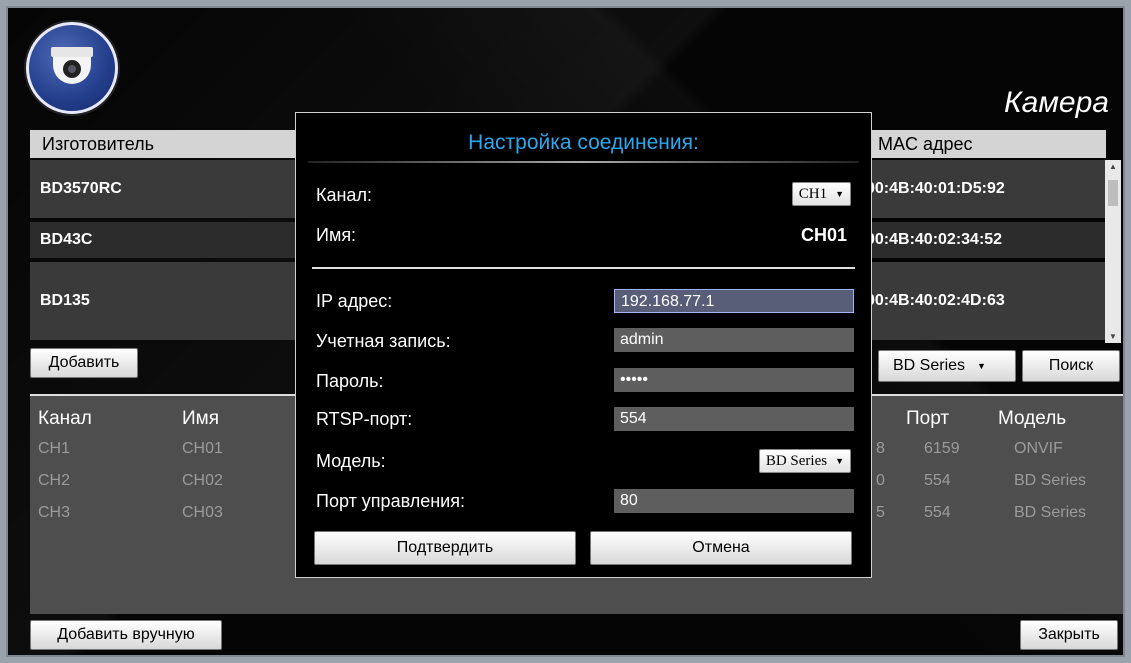 This screenshot has width=1131, height=663. Describe the element at coordinates (390, 501) in the screenshot. I see `control-port-label: Порт управления:` at that location.